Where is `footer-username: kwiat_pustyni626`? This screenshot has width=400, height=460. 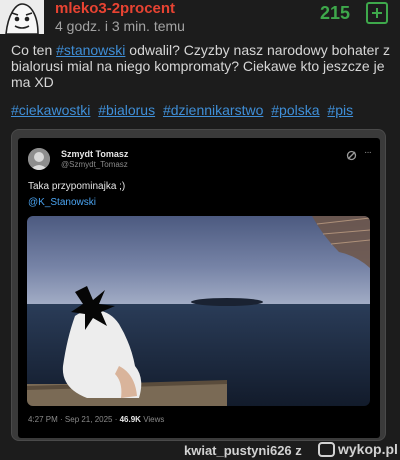 footer-username: kwiat_pustyni626 is located at coordinates (238, 450).